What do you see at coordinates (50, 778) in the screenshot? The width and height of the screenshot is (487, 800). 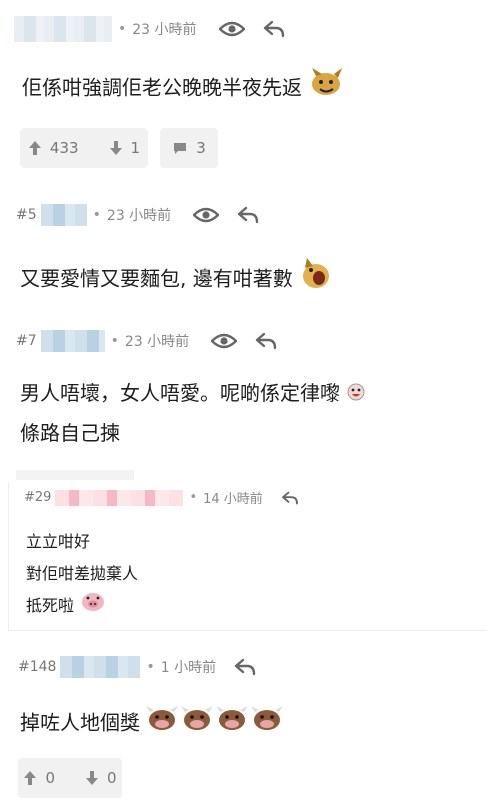 I see `upvote-count: 0` at bounding box center [50, 778].